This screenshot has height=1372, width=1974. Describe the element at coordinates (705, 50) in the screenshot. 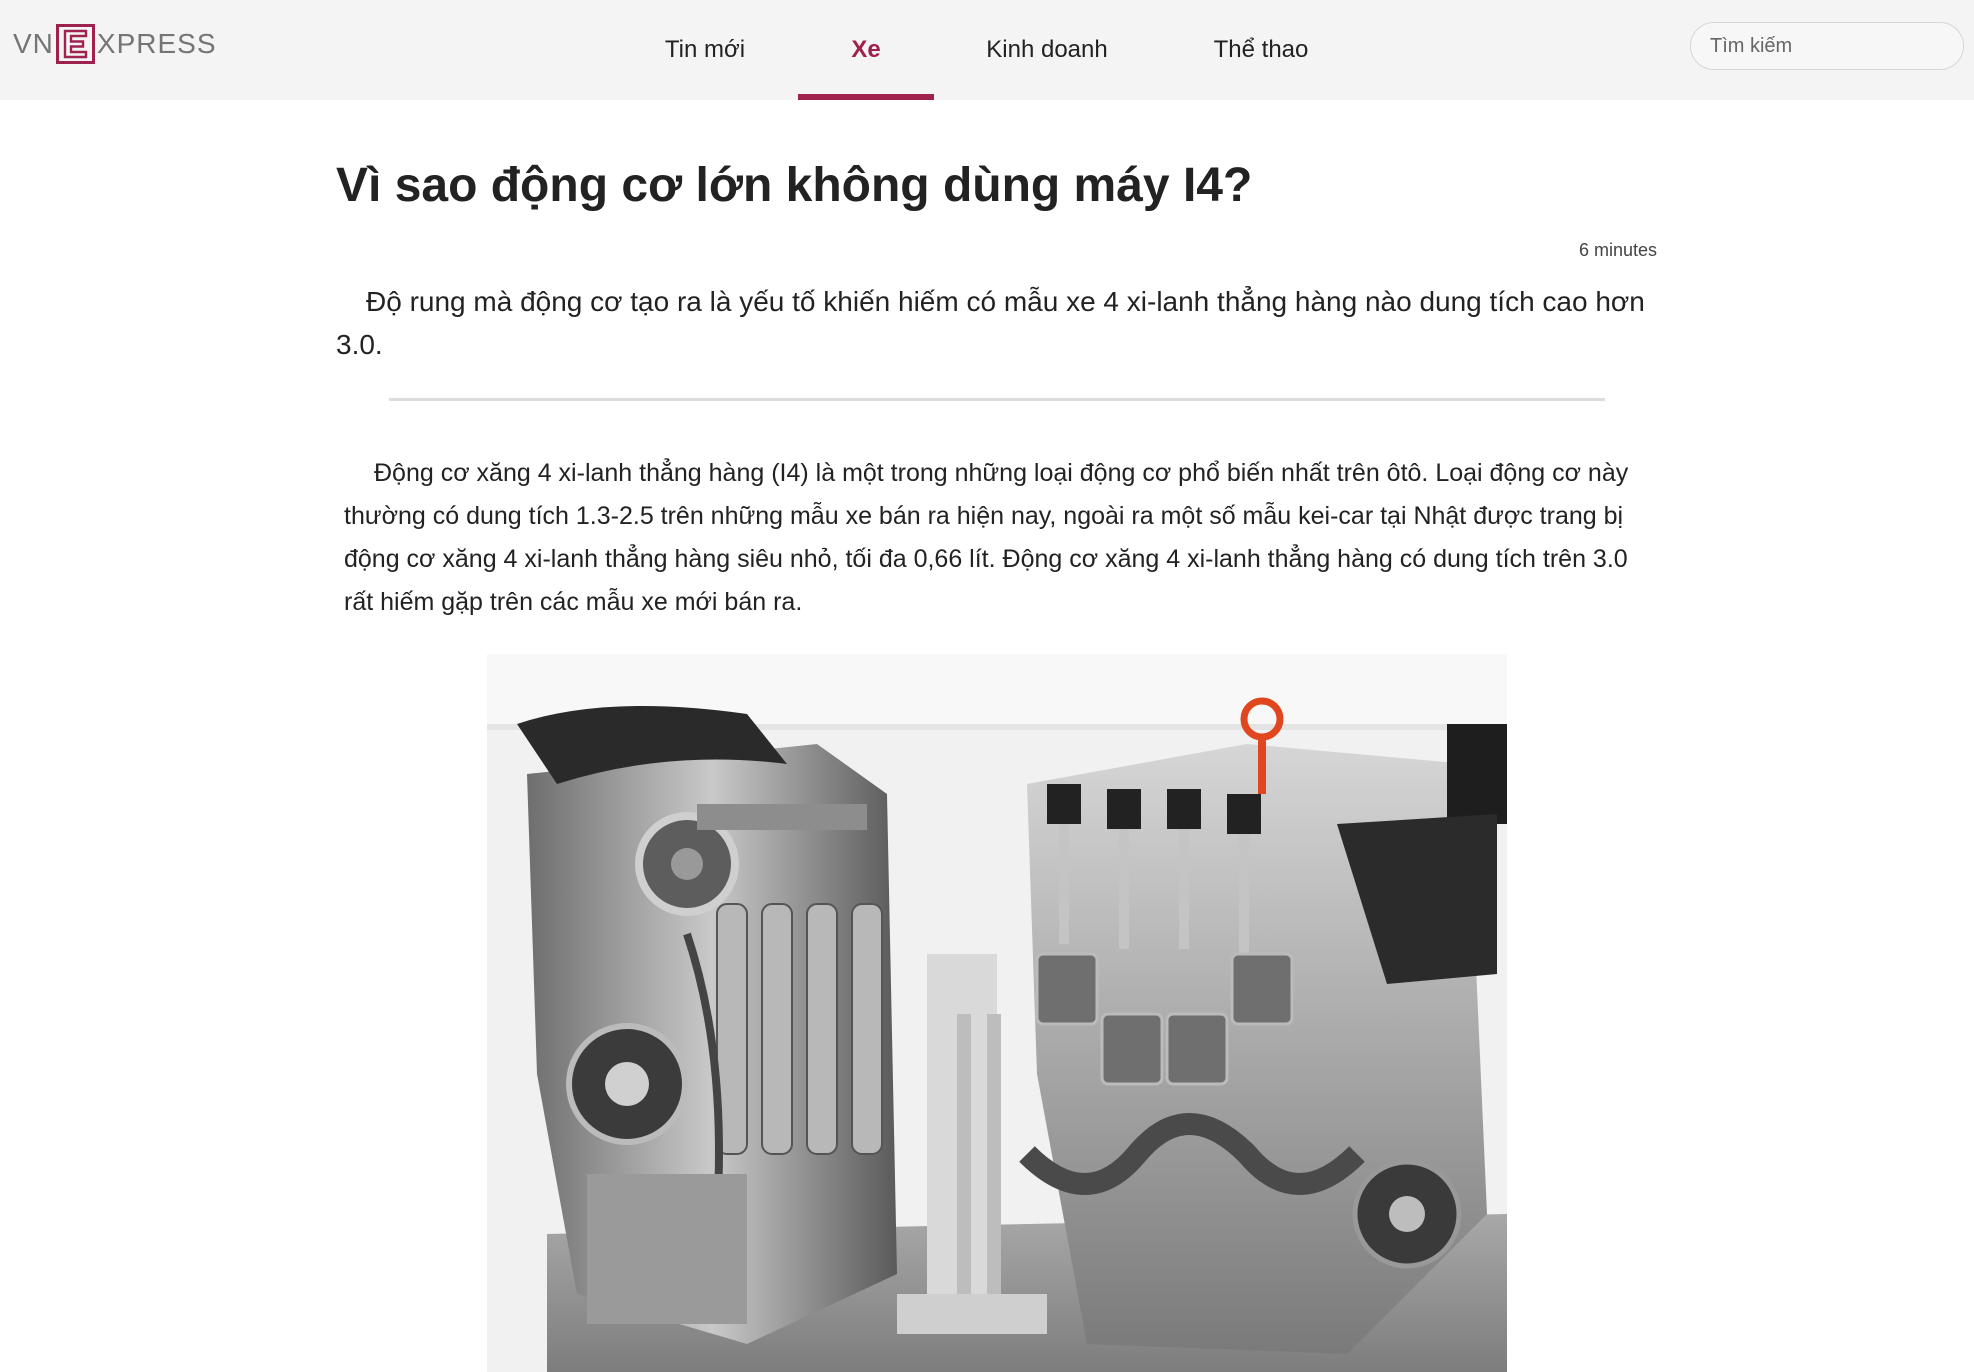

I see `nav-tab-tin-moi: Tin mới` at that location.